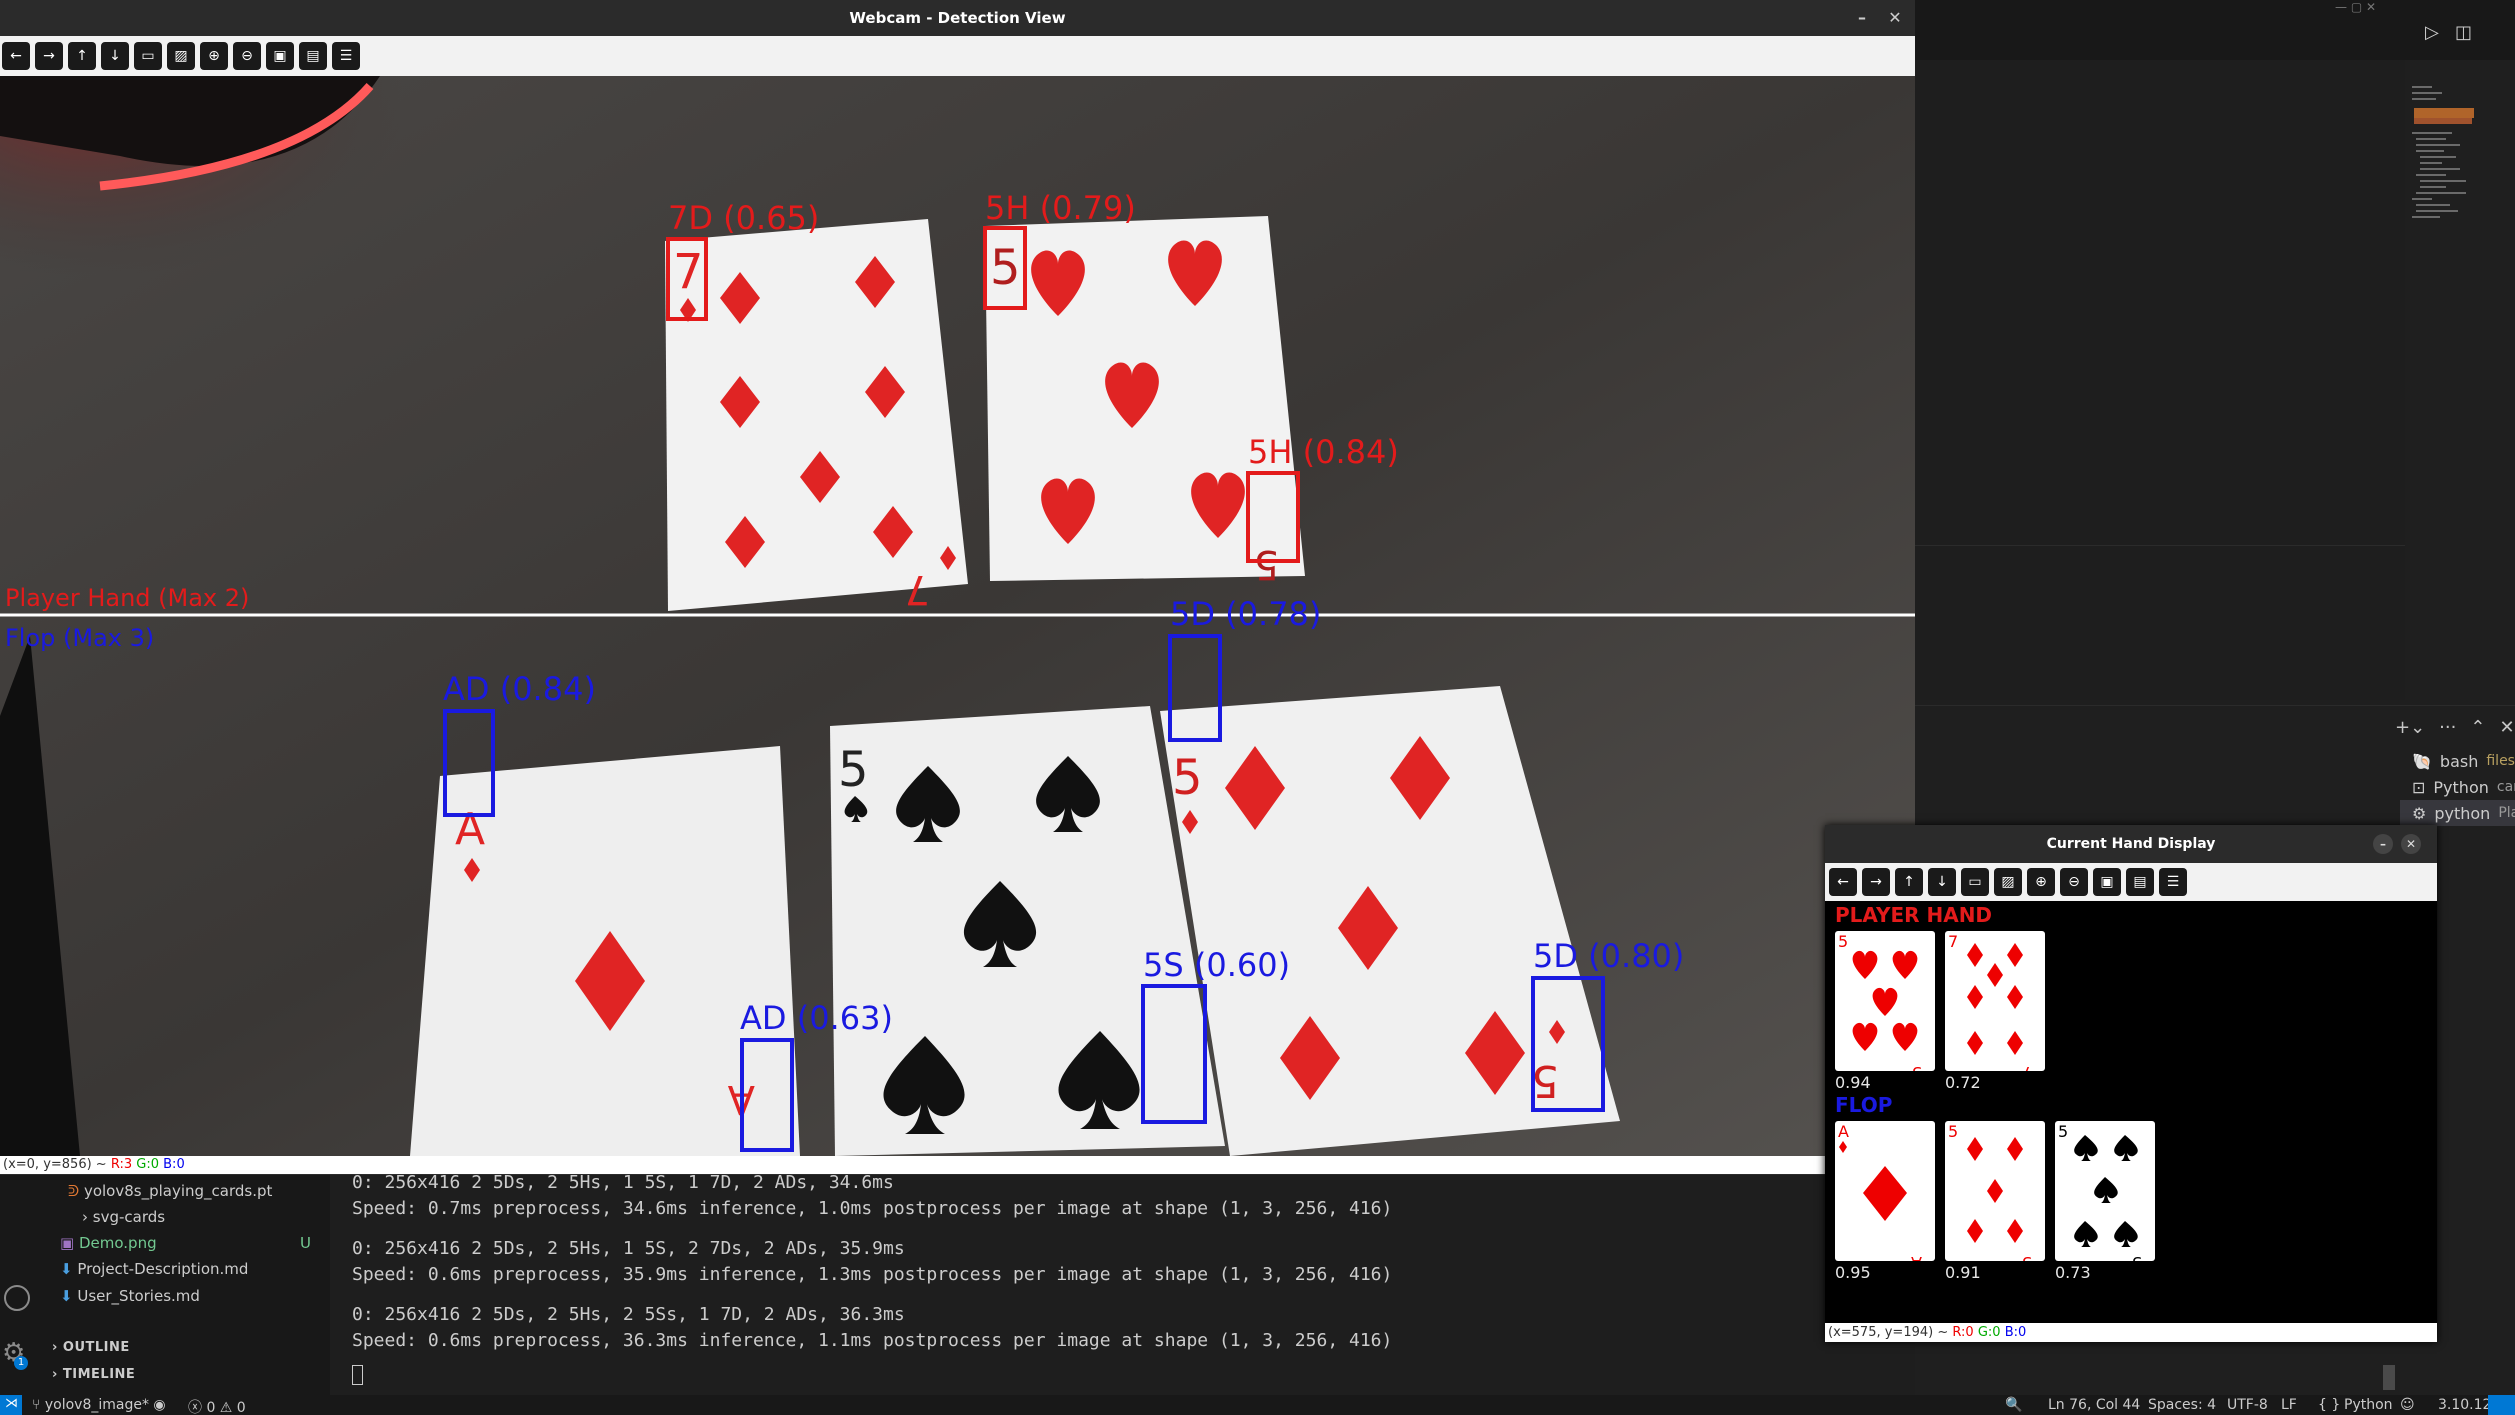  What do you see at coordinates (170, 1191) in the screenshot?
I see `file-item: ᕲ yolov8s_playing_cards.pt` at bounding box center [170, 1191].